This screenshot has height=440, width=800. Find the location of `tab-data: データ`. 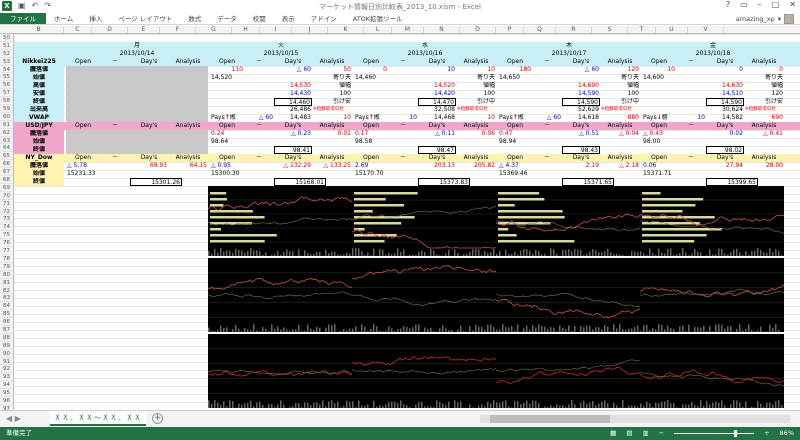

tab-data: データ is located at coordinates (227, 18).